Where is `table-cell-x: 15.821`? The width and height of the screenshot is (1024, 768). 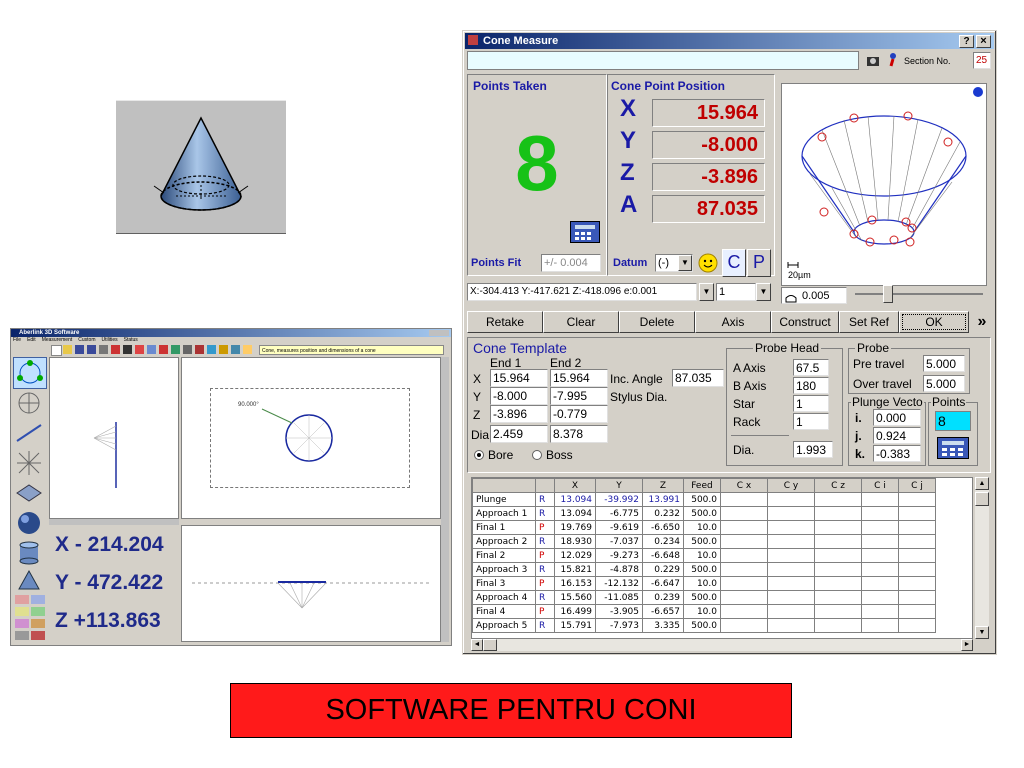
table-cell-x: 15.821 is located at coordinates (575, 569).